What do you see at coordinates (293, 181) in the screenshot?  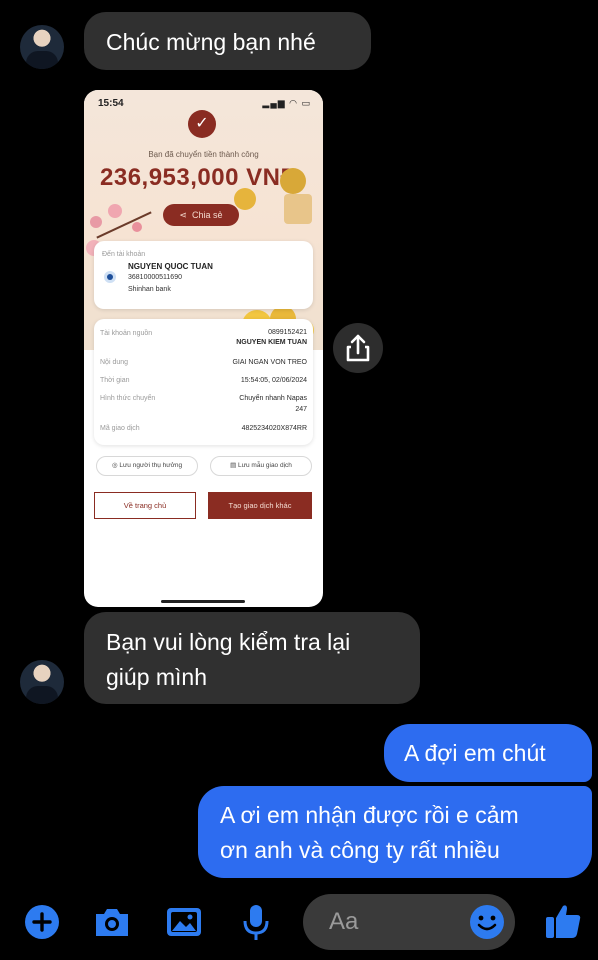 I see `bee-mascot-icon` at bounding box center [293, 181].